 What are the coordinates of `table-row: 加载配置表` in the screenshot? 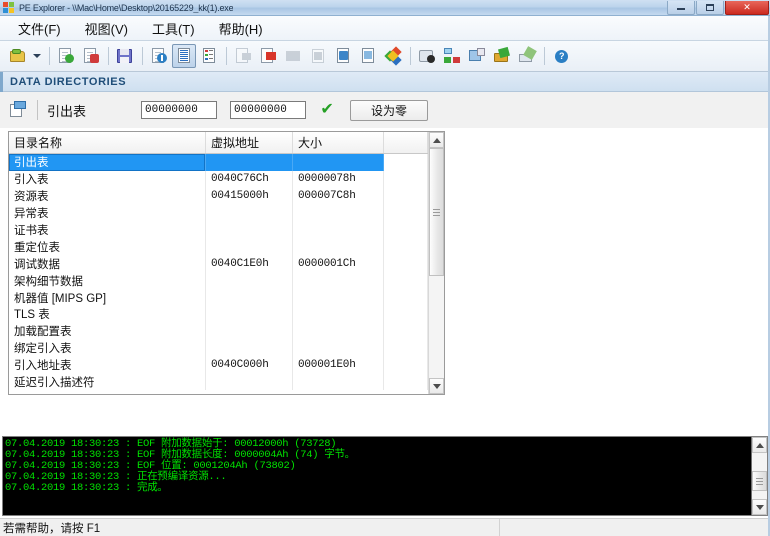 It's located at (218, 331).